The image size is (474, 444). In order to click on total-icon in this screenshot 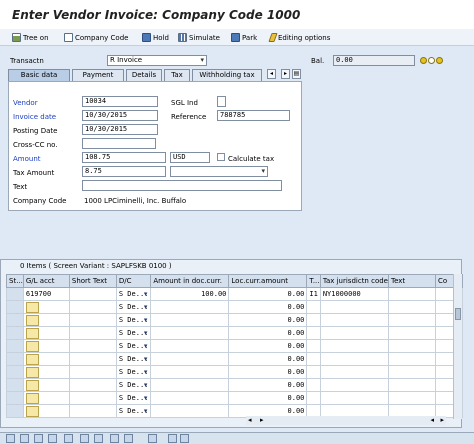, I will do `click(128, 438)`.